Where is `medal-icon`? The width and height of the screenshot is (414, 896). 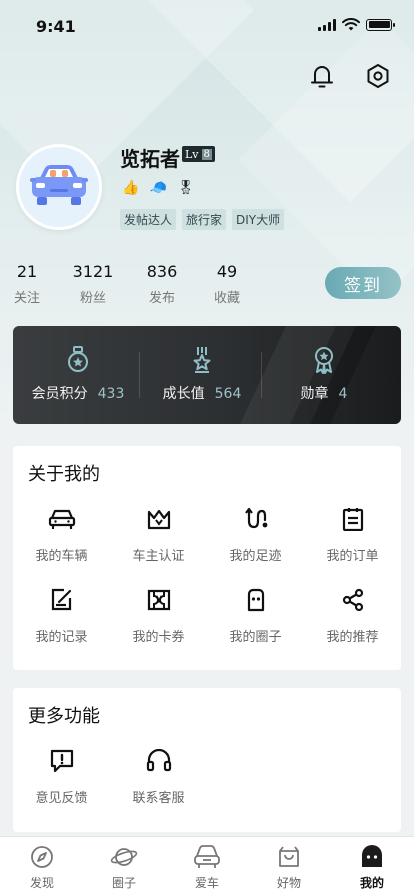
medal-icon is located at coordinates (78, 359).